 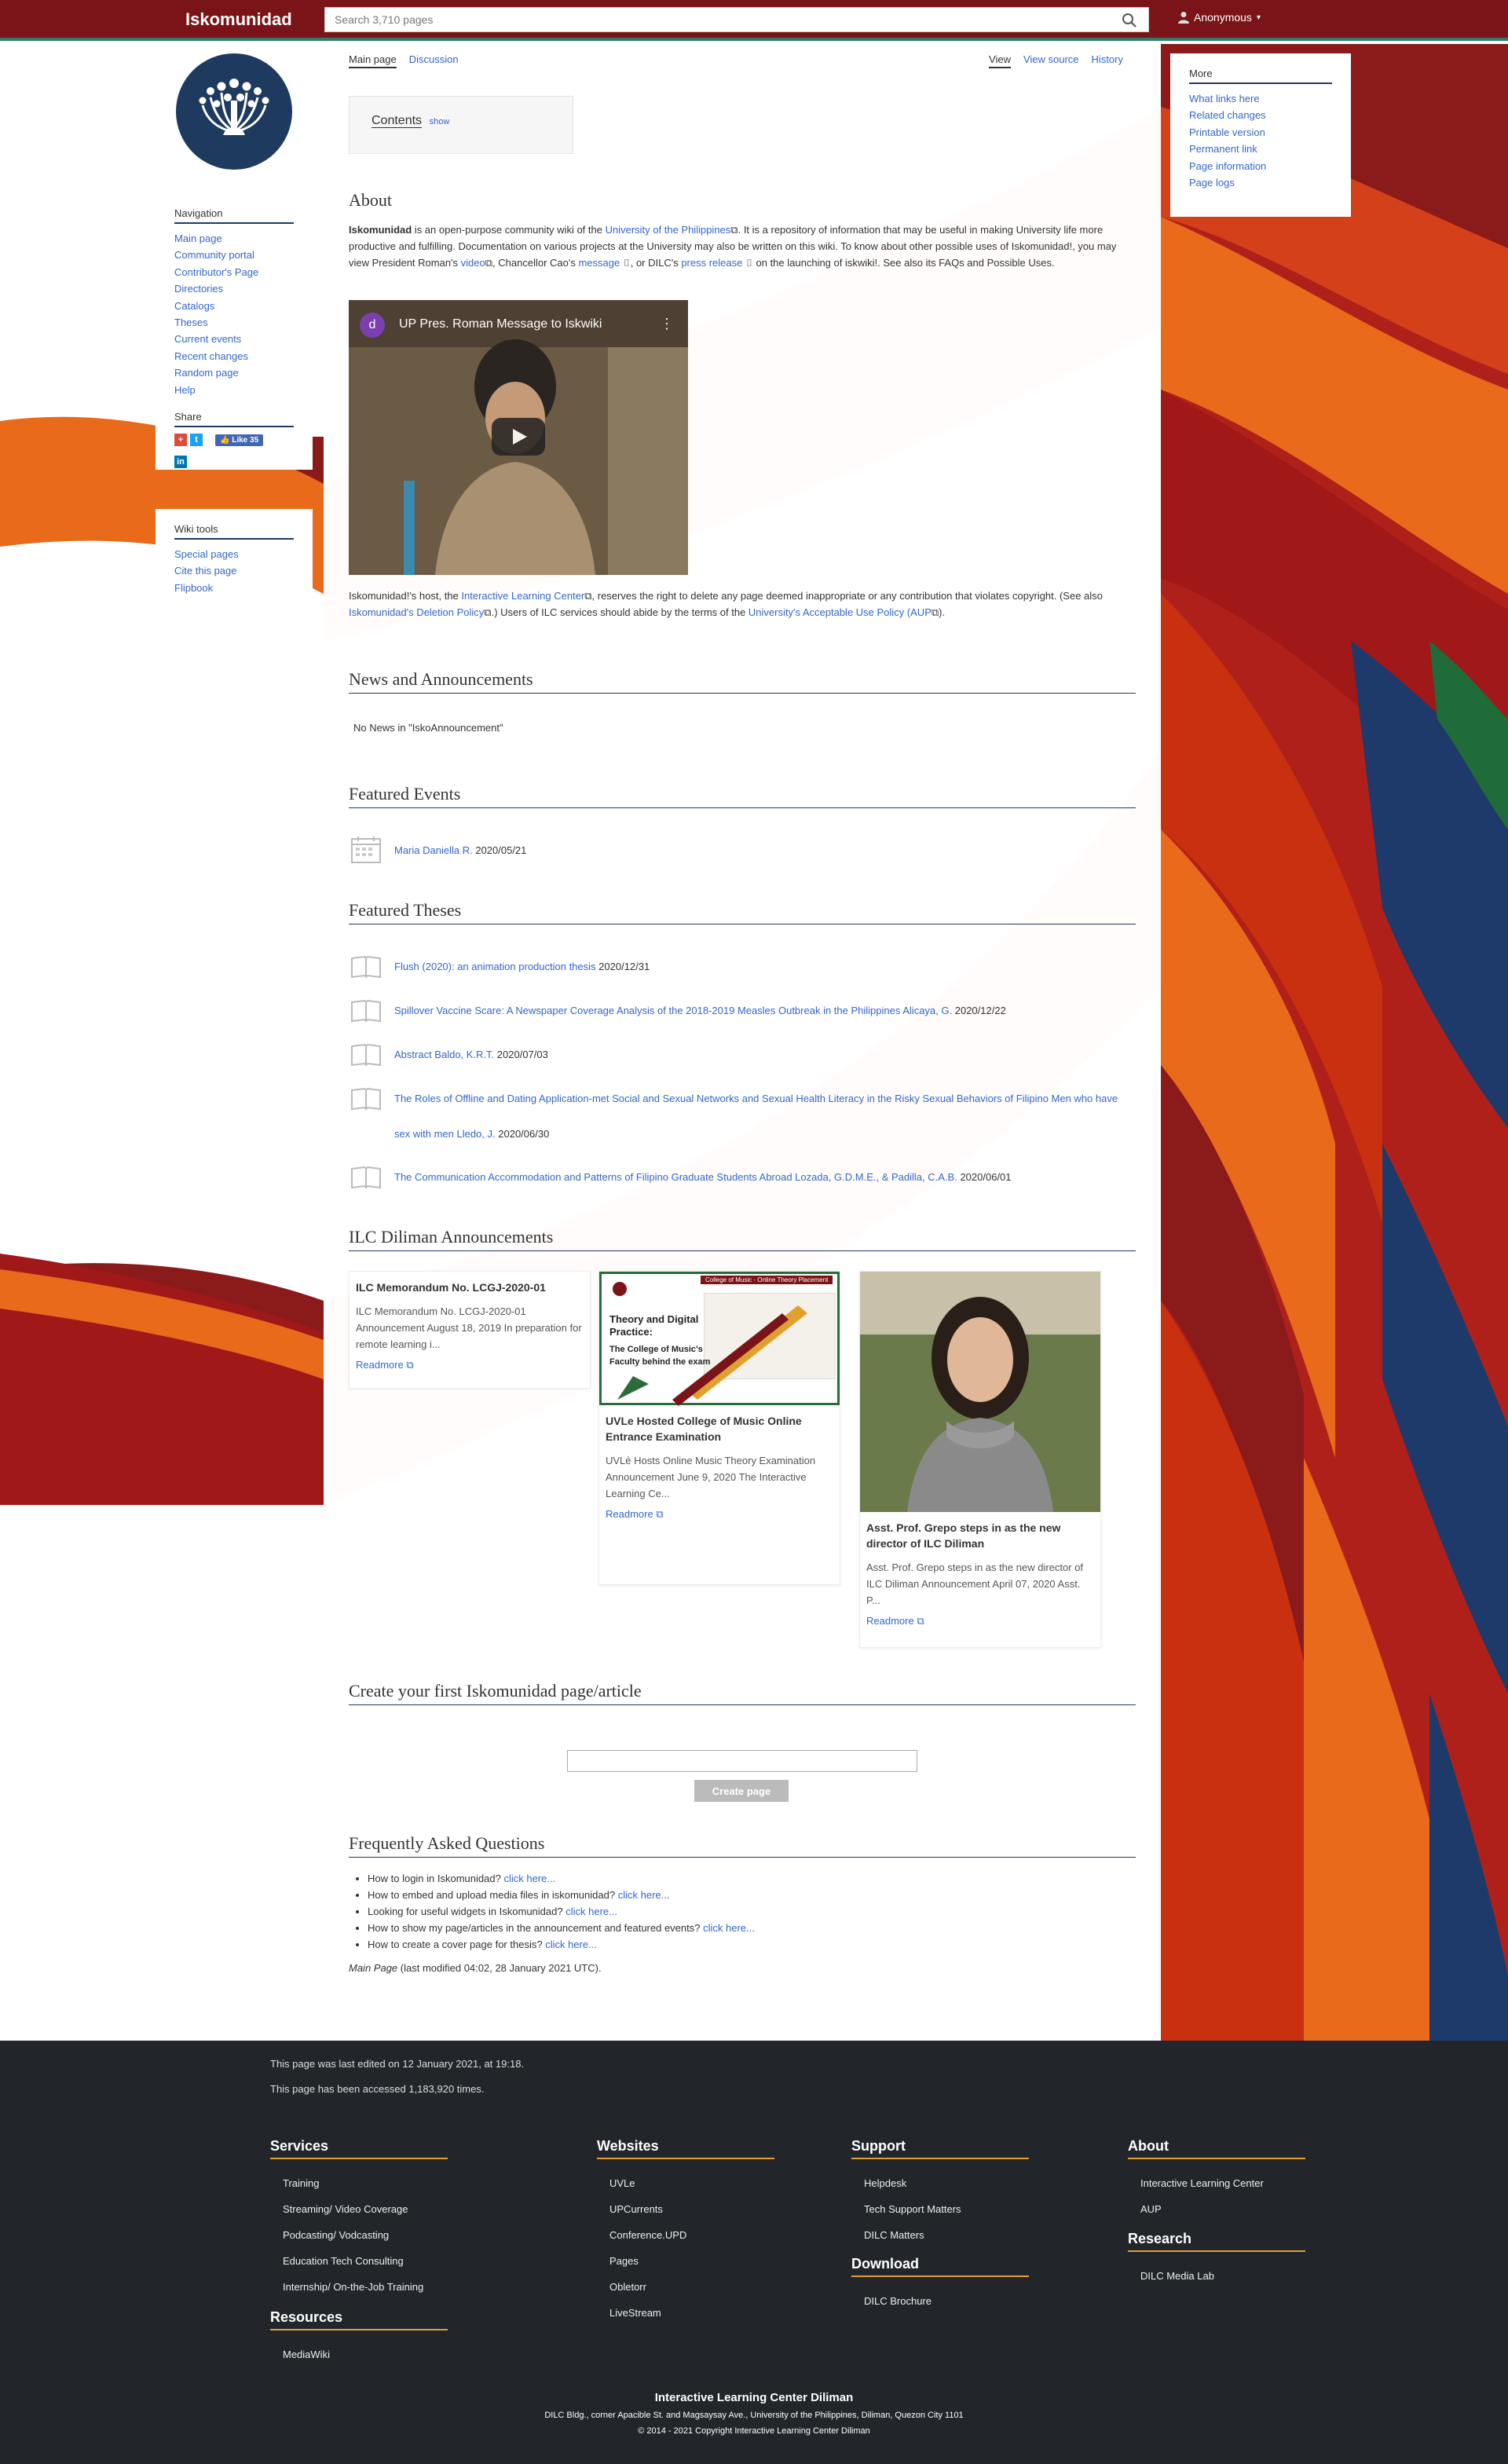 I want to click on create-page-input, so click(x=742, y=1761).